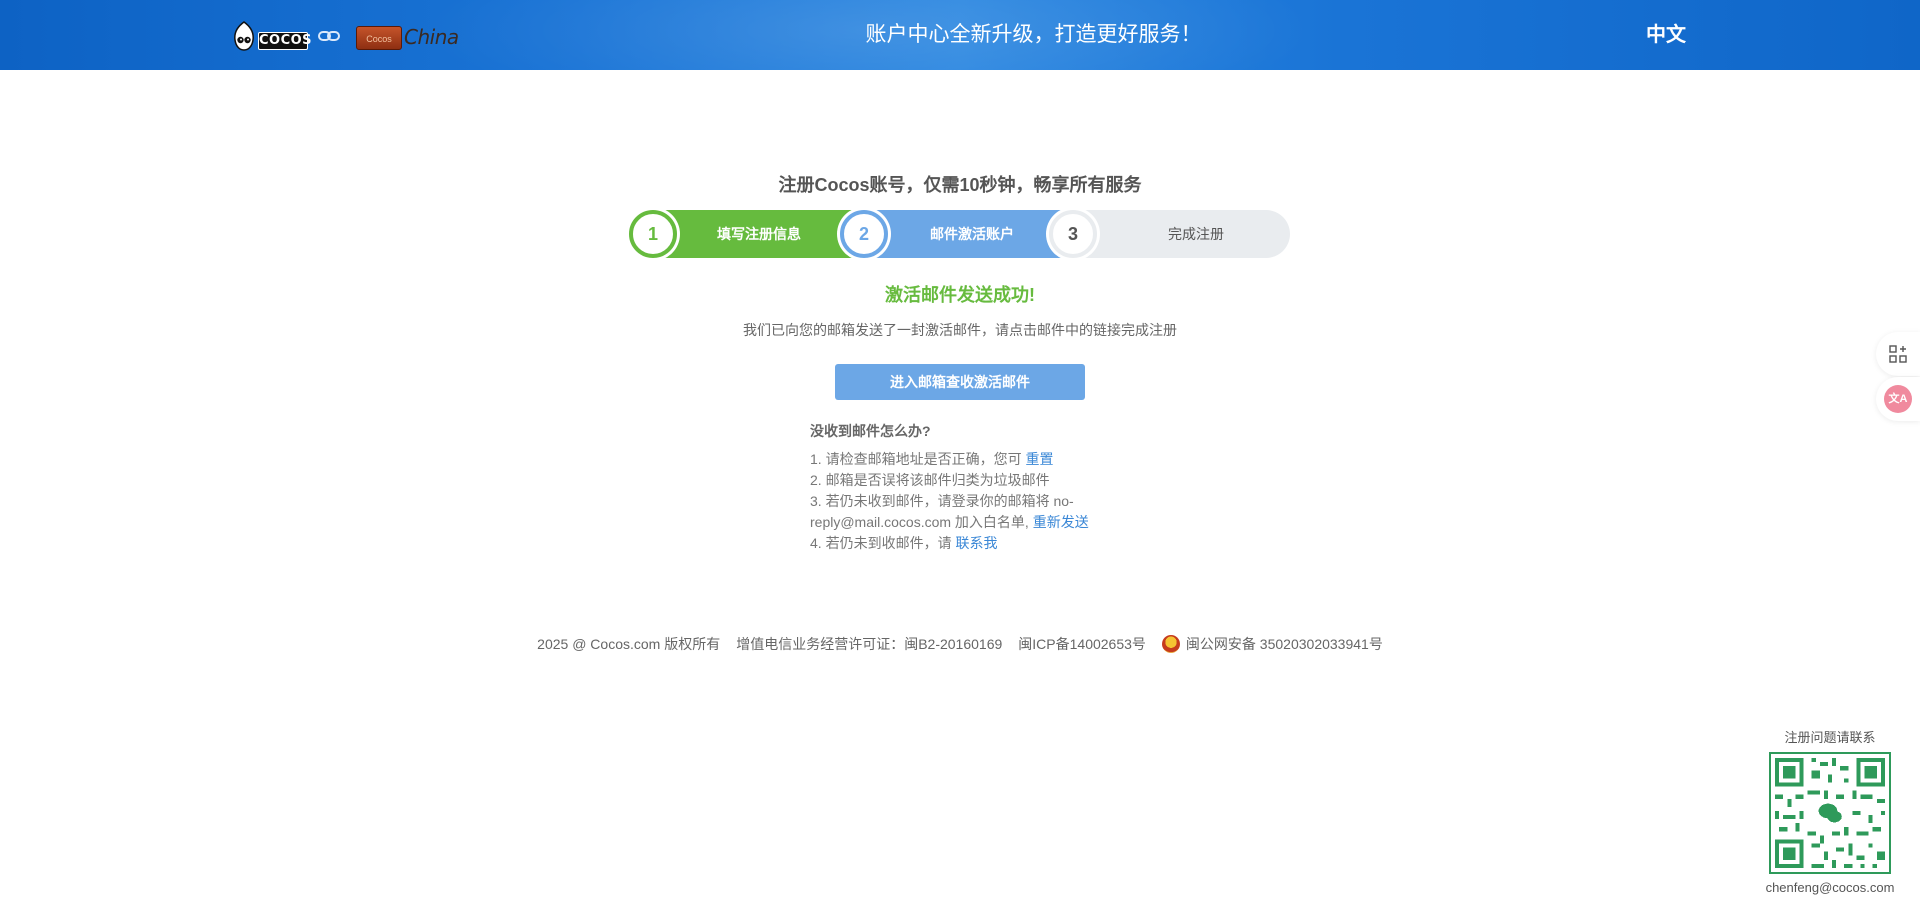  I want to click on qr-code-image, so click(1830, 813).